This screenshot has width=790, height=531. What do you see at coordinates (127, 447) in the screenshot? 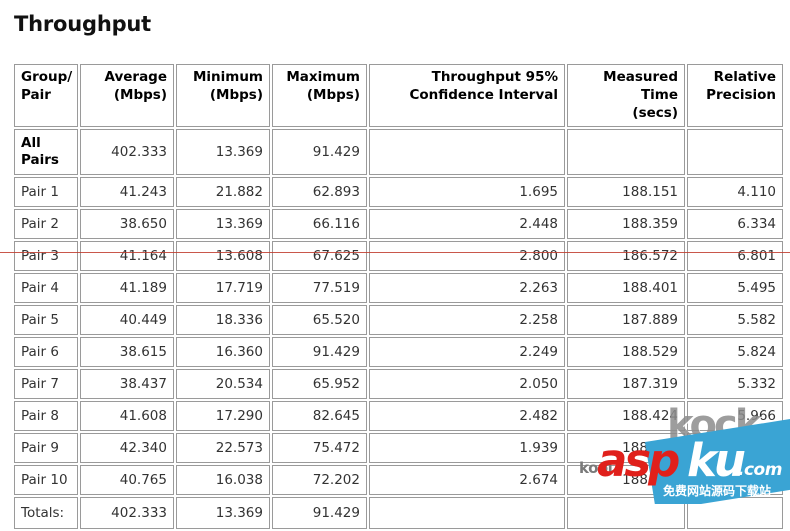
I see `cell-average: 42.340` at bounding box center [127, 447].